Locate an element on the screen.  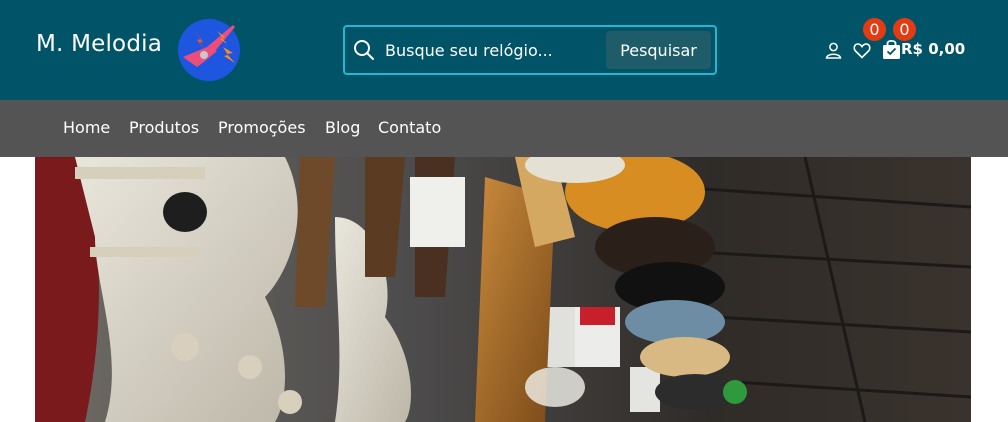
electric-guitar-logo-icon is located at coordinates (209, 49).